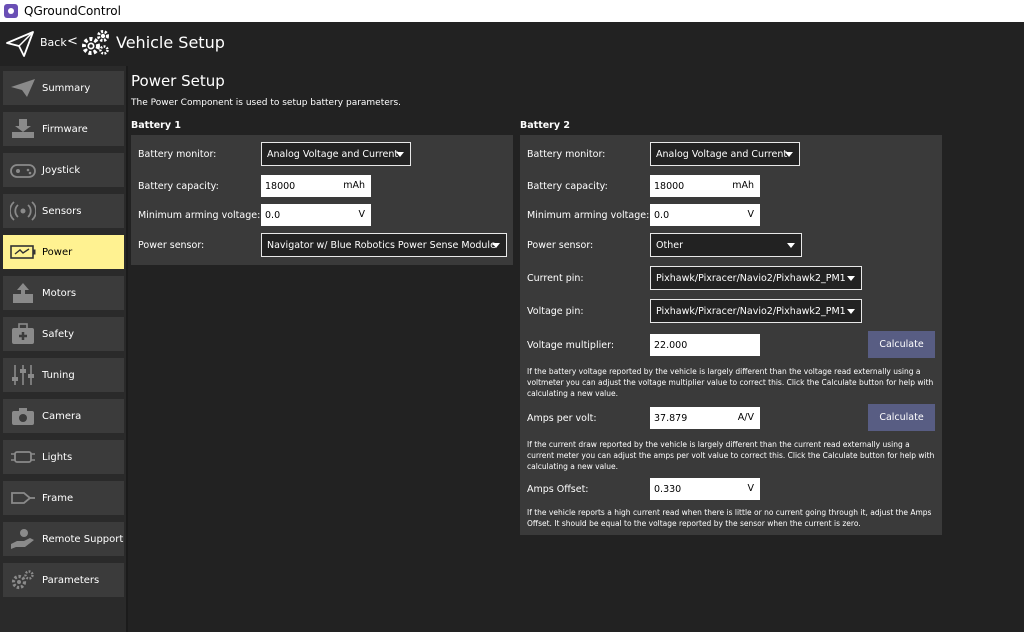 This screenshot has width=1024, height=632. Describe the element at coordinates (354, 185) in the screenshot. I see `battery1-capacity-unit: mAh` at that location.